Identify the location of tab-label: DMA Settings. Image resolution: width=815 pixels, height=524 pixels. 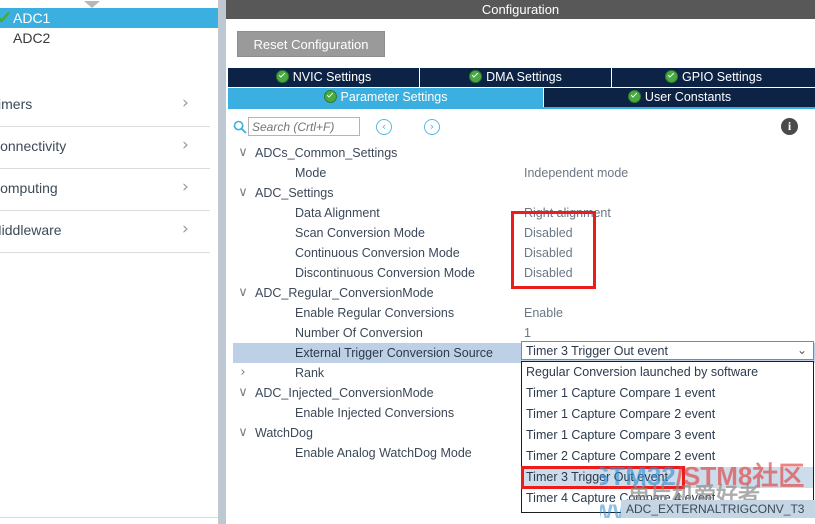
(524, 77).